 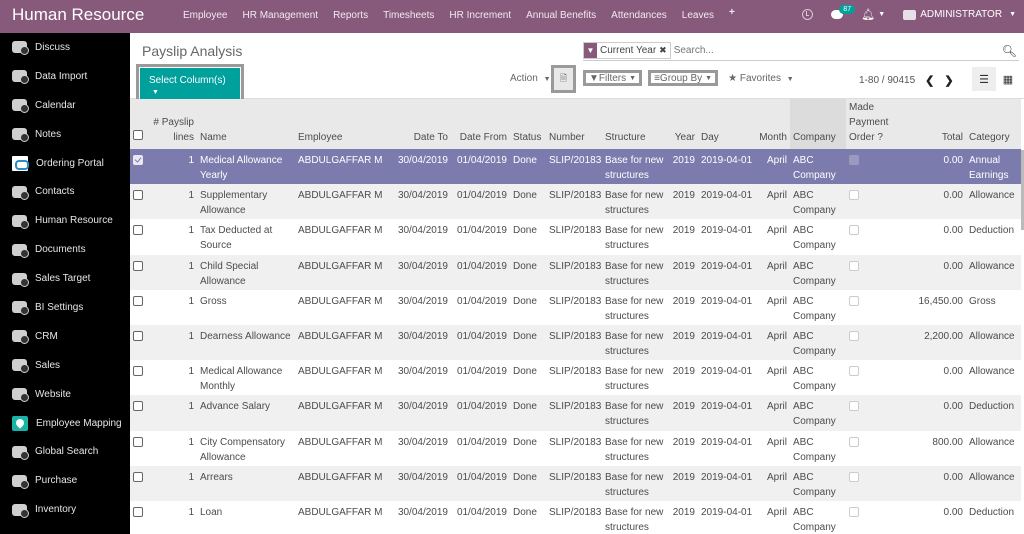 I want to click on col-month: Month, so click(x=773, y=124).